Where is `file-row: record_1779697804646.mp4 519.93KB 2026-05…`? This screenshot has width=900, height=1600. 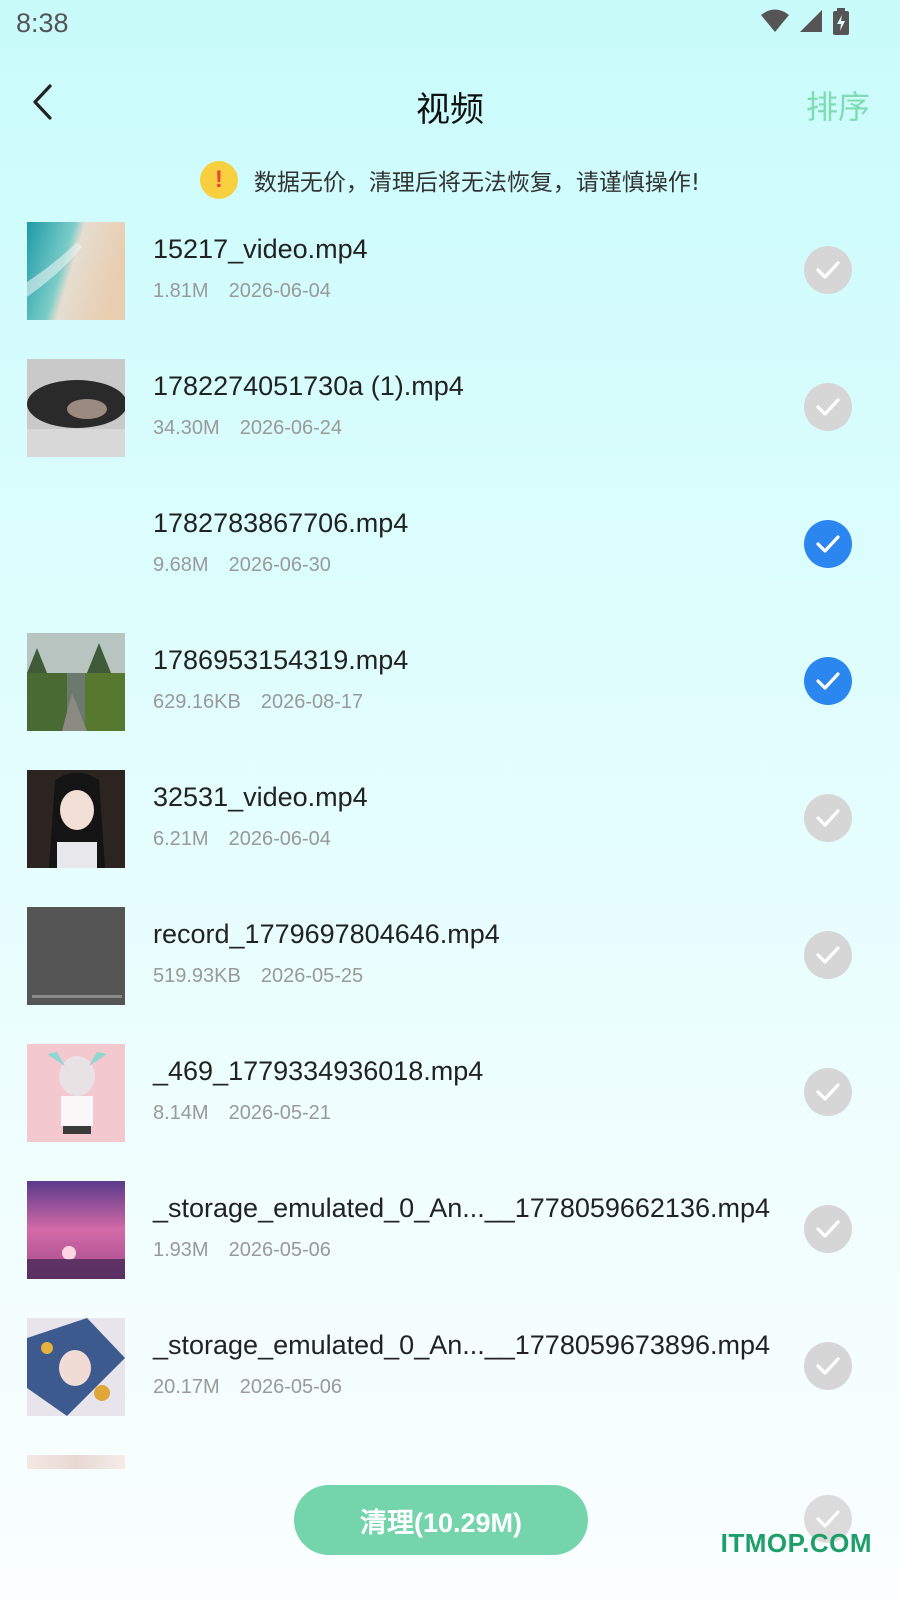
file-row: record_1779697804646.mp4 519.93KB 2026-05… is located at coordinates (450, 973).